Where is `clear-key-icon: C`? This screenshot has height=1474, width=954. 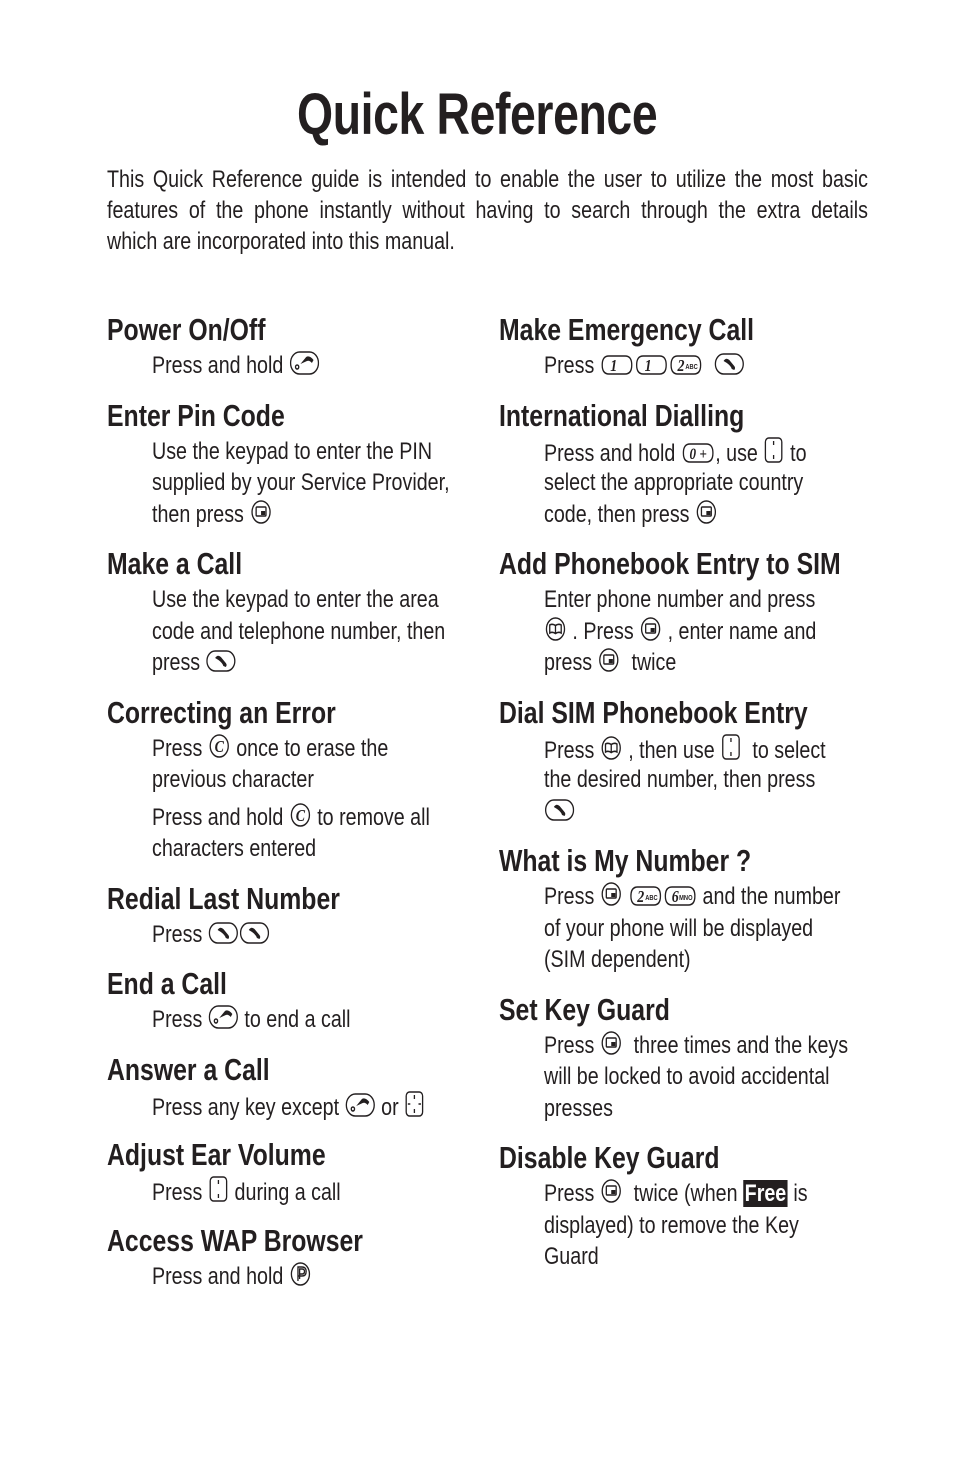 clear-key-icon: C is located at coordinates (219, 746).